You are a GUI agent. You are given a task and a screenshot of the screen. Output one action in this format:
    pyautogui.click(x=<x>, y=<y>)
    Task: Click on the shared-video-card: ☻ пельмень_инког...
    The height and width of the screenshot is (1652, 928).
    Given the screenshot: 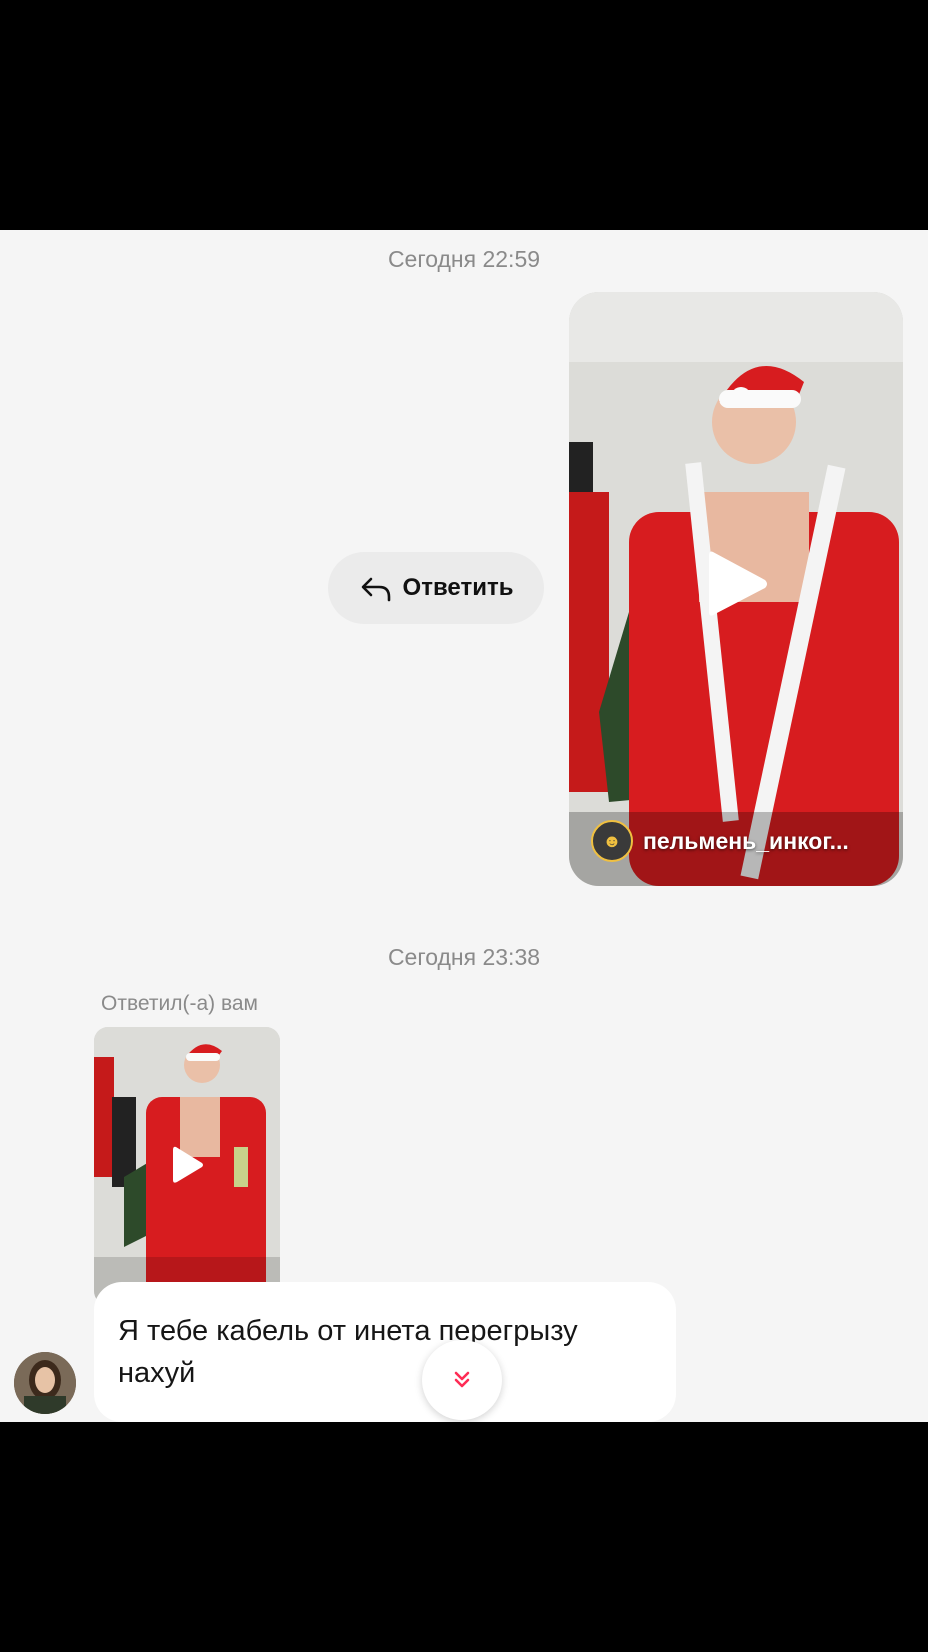 What is the action you would take?
    pyautogui.click(x=736, y=589)
    